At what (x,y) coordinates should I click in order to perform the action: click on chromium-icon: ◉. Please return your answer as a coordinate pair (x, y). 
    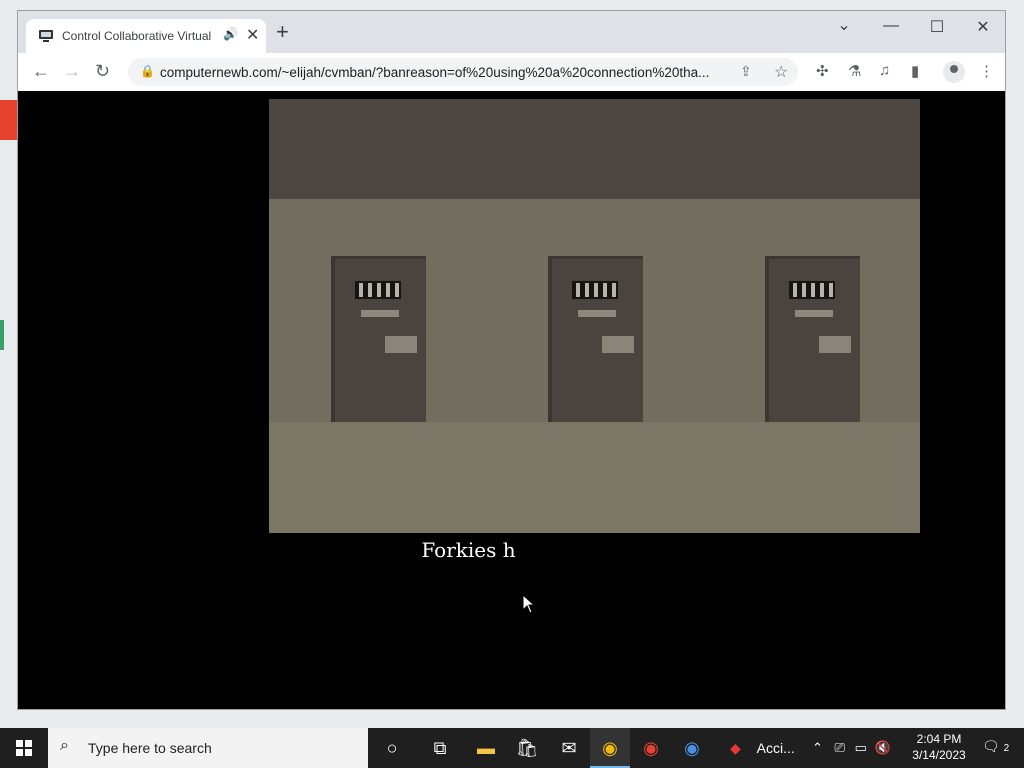
    Looking at the image, I should click on (692, 748).